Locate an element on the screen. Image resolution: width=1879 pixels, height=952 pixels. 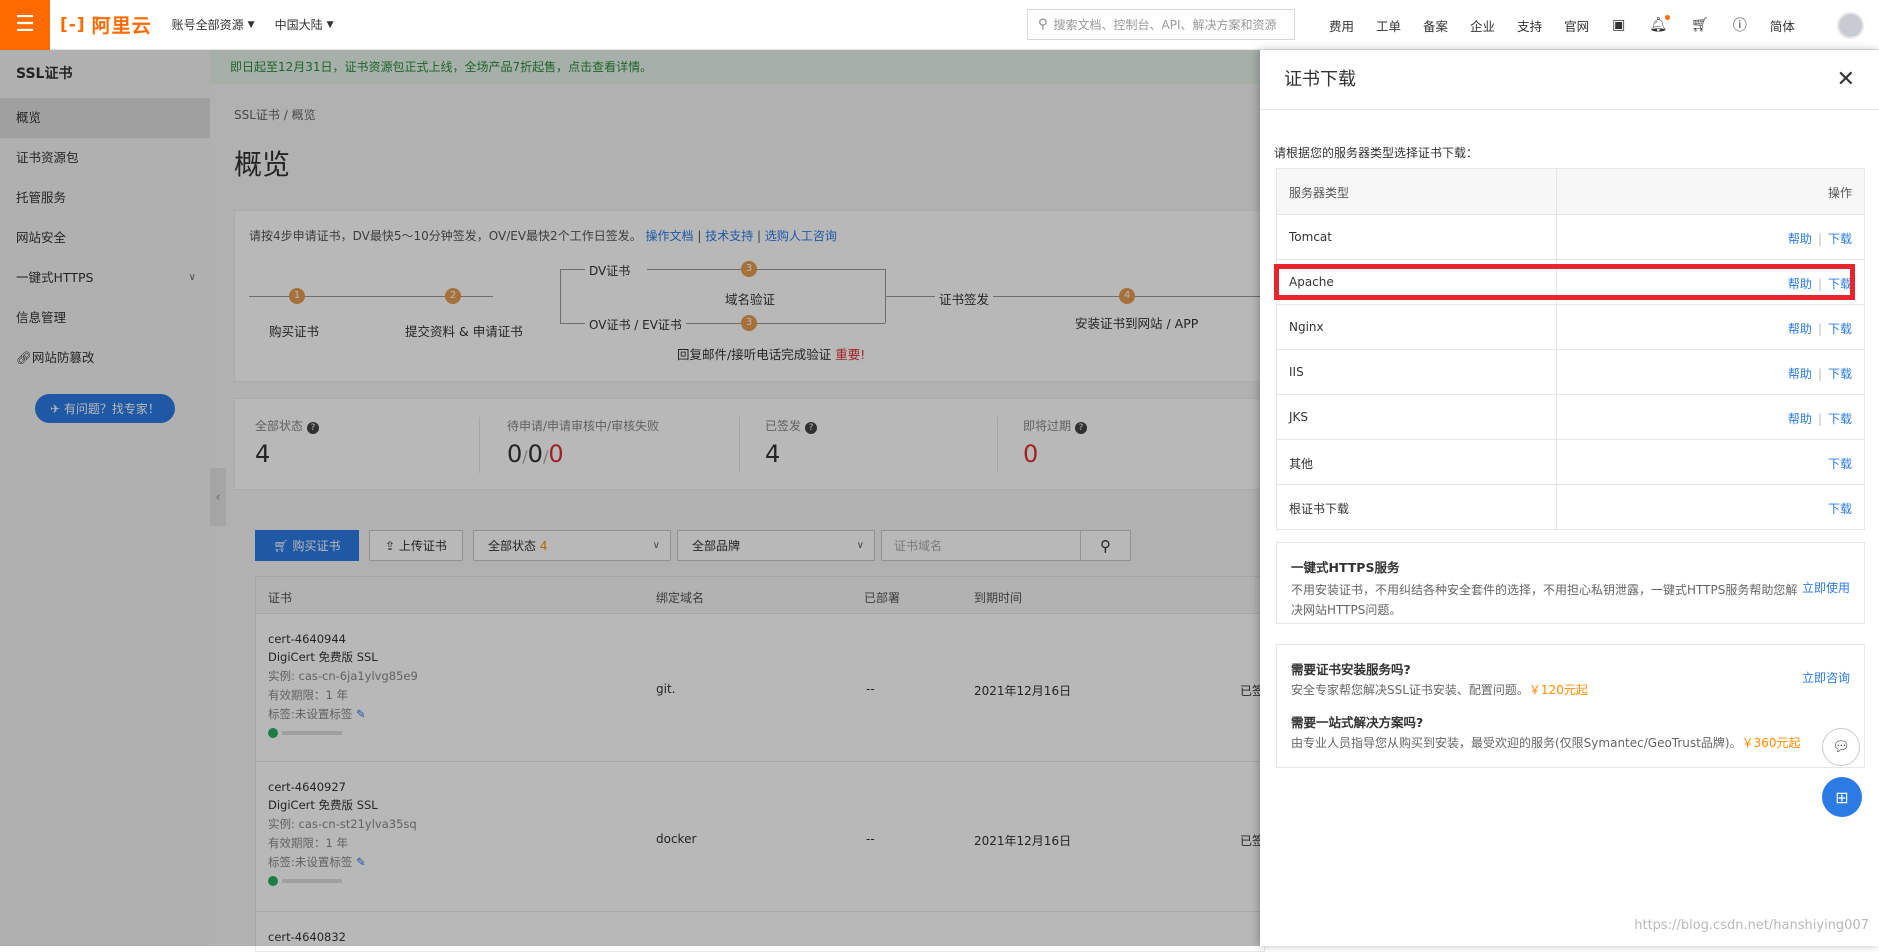
brand-logo: [-] 阿里云 is located at coordinates (106, 24).